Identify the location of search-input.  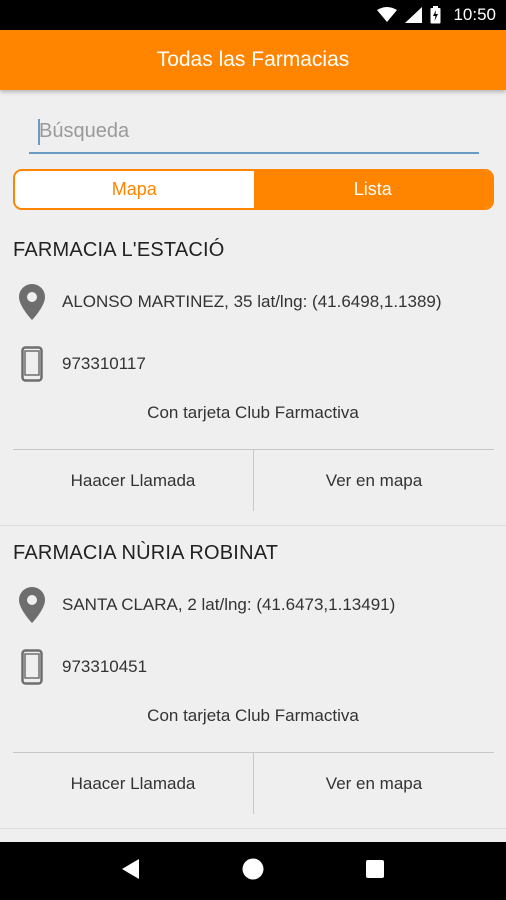
(254, 131).